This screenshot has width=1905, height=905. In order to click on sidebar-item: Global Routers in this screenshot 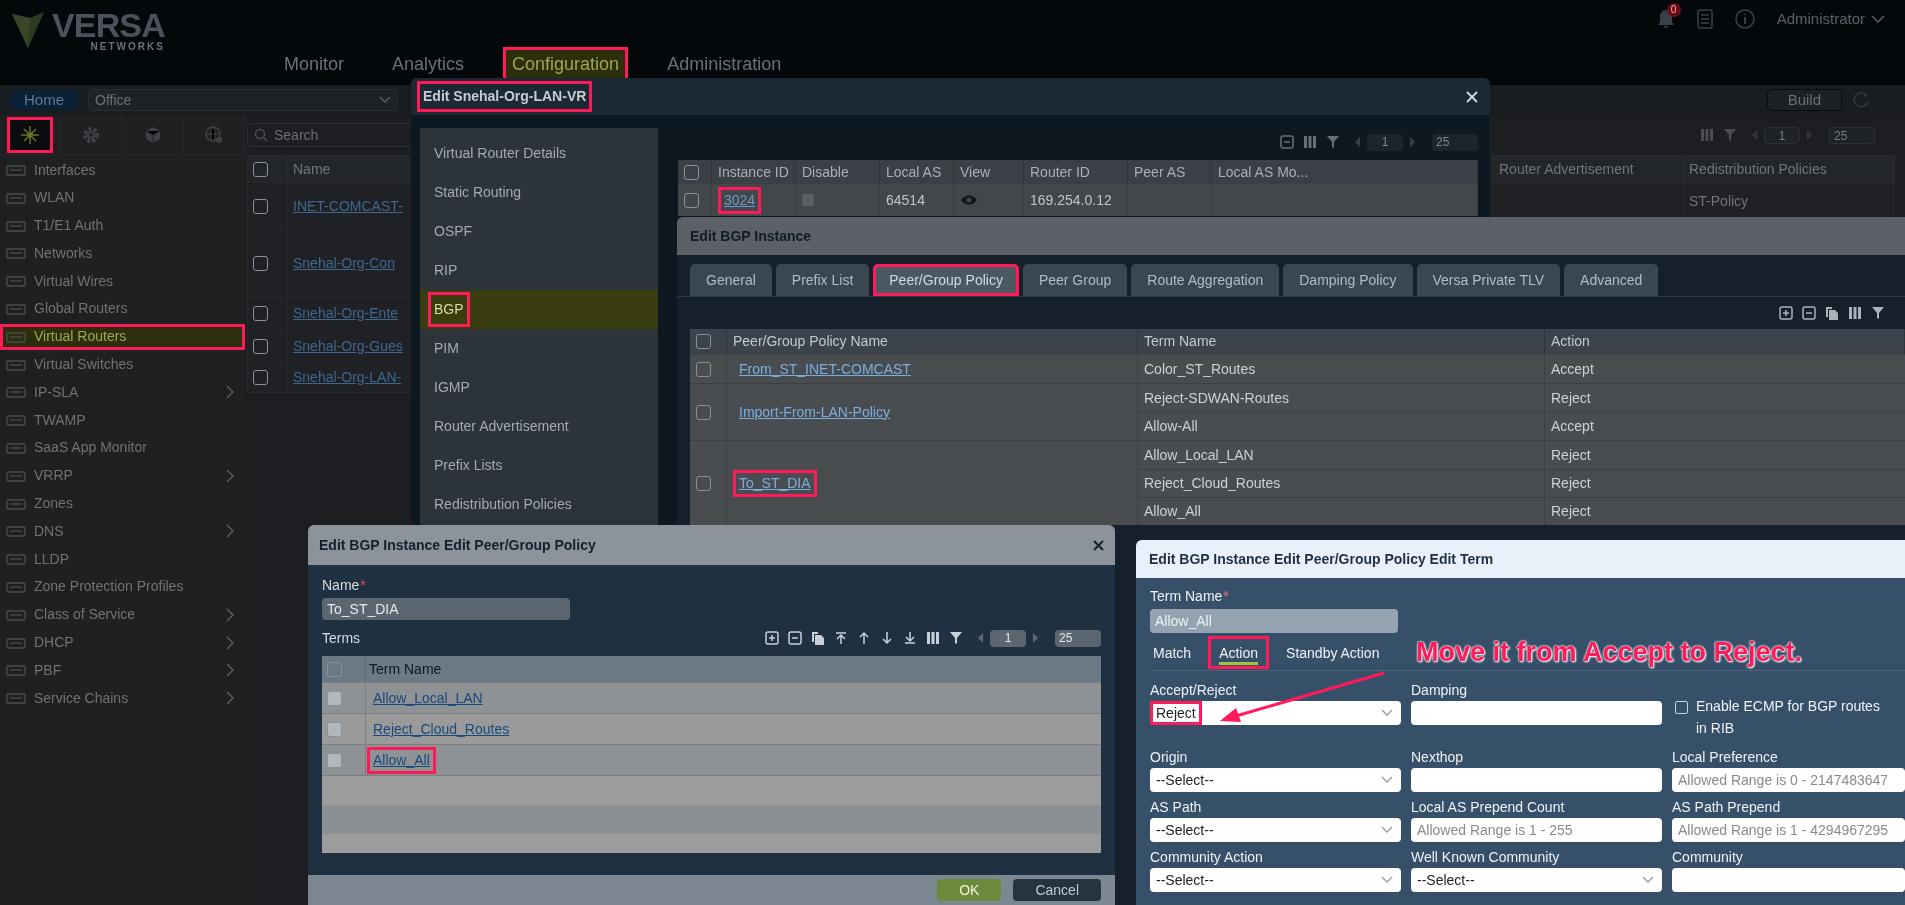, I will do `click(122, 309)`.